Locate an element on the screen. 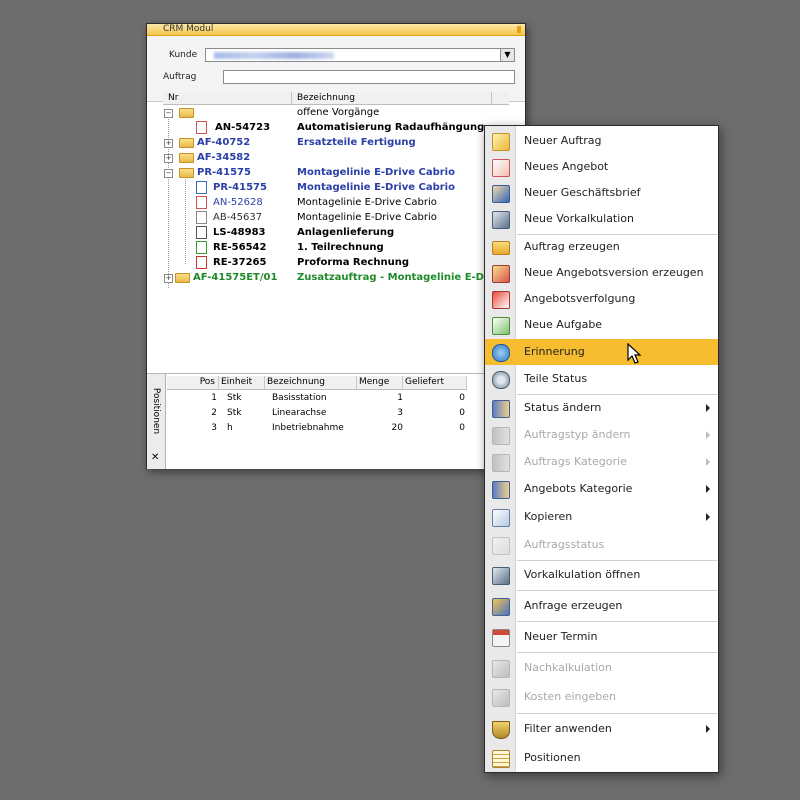  col-geliefert: Geliefert is located at coordinates (435, 382).